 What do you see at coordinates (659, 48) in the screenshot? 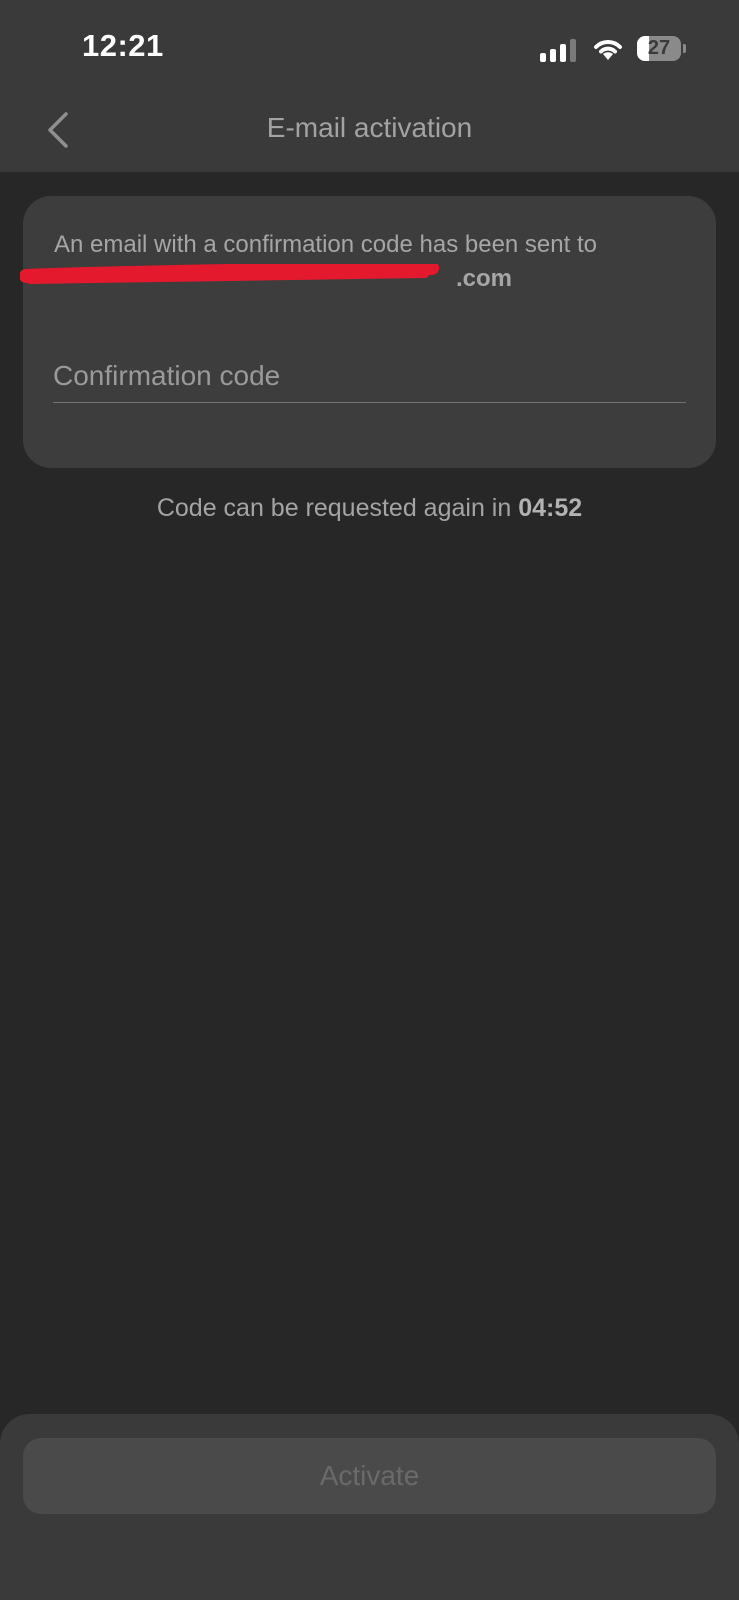
I see `battery-level: 27` at bounding box center [659, 48].